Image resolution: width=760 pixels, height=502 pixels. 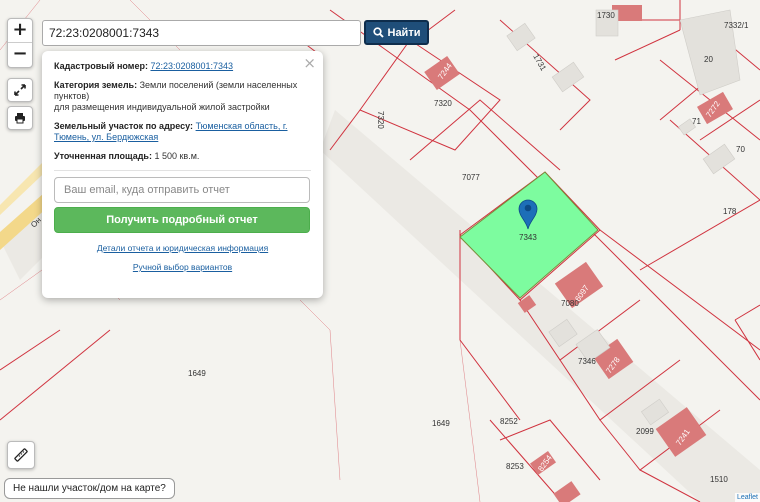 What do you see at coordinates (471, 177) in the screenshot?
I see `parcel-label: 7077` at bounding box center [471, 177].